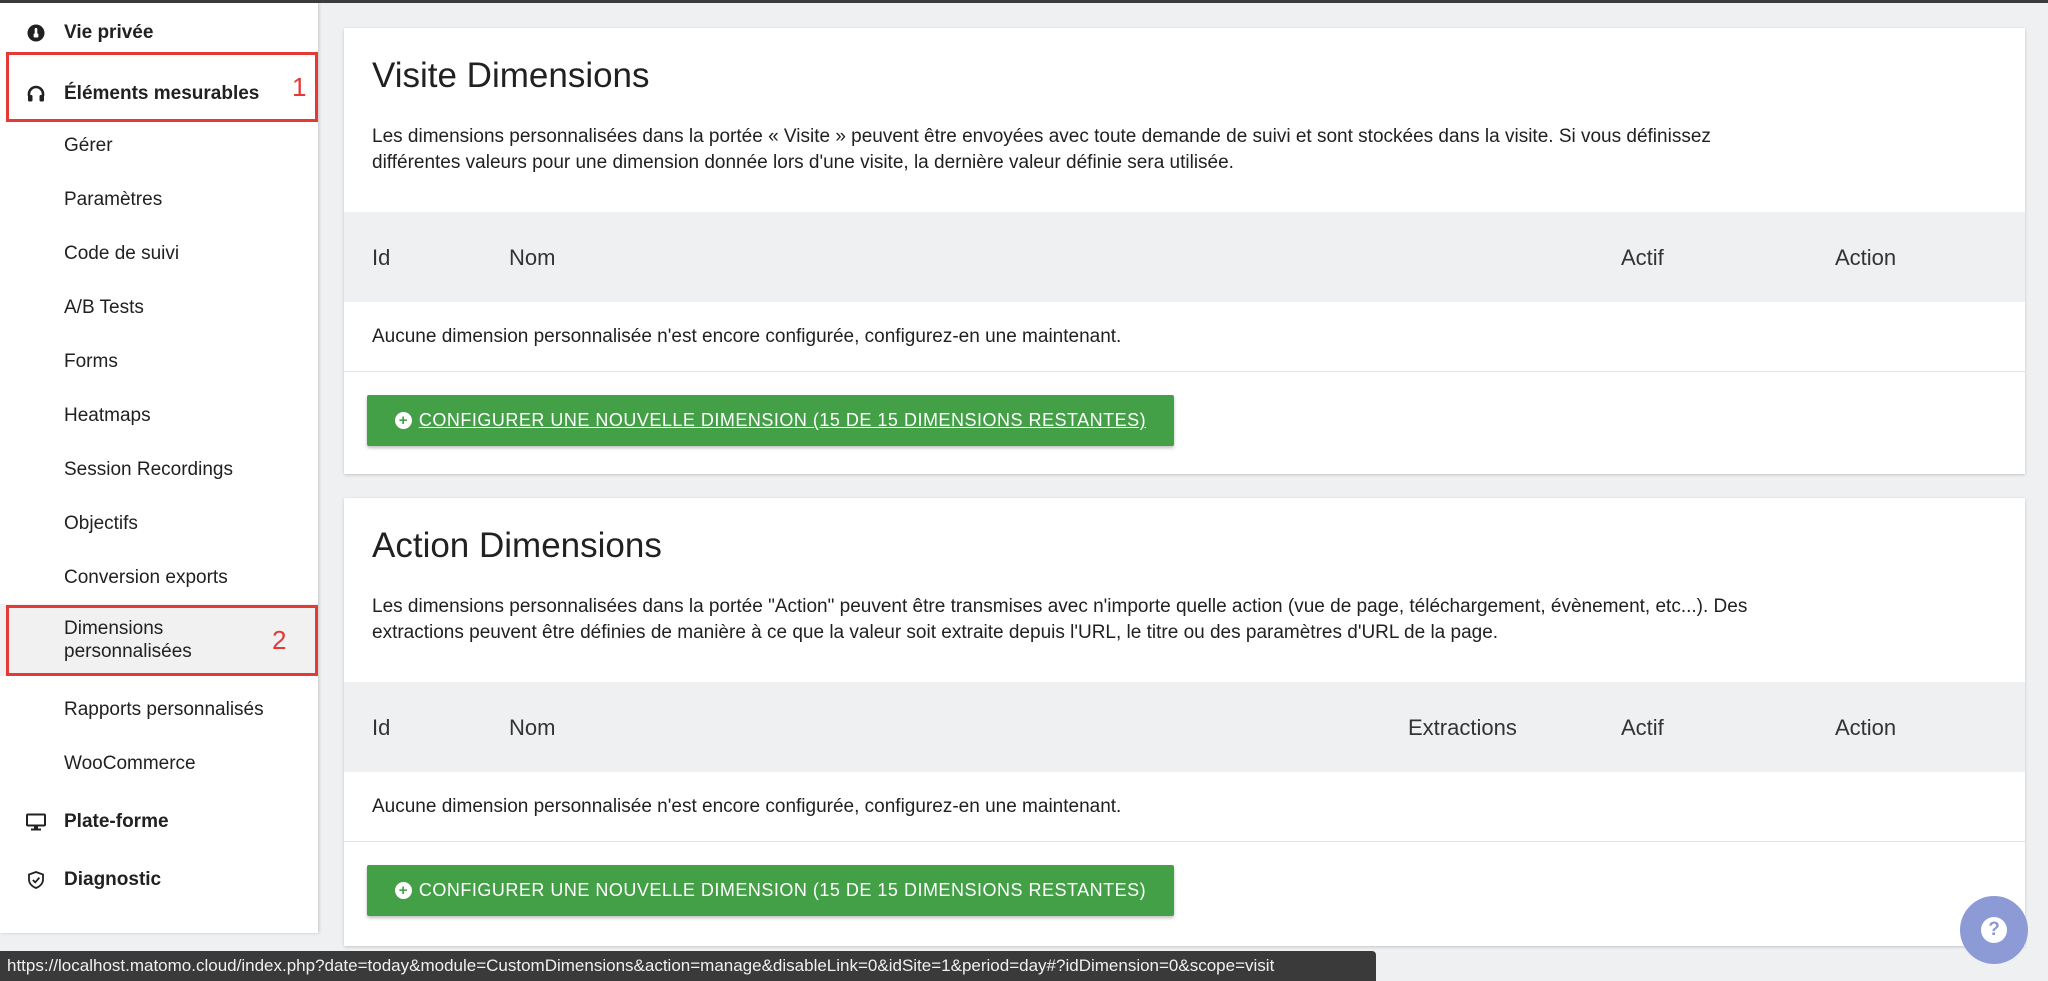  I want to click on sidebar-item-tracking-code: Code de suivi, so click(159, 253).